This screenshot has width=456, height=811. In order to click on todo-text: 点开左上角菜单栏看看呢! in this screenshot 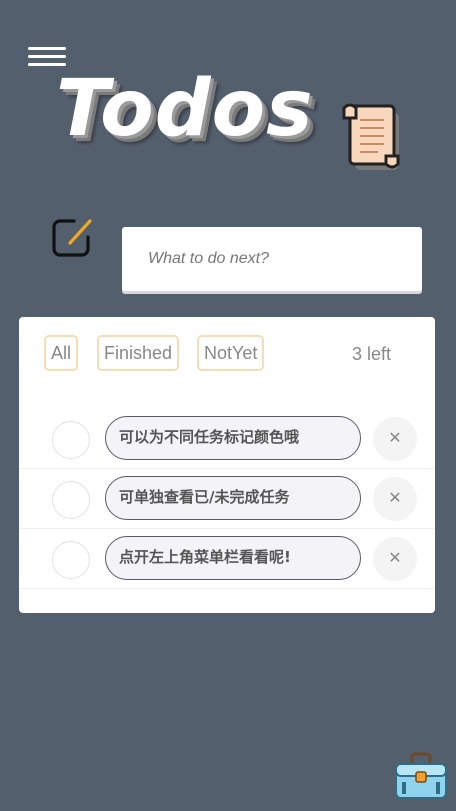, I will do `click(233, 558)`.